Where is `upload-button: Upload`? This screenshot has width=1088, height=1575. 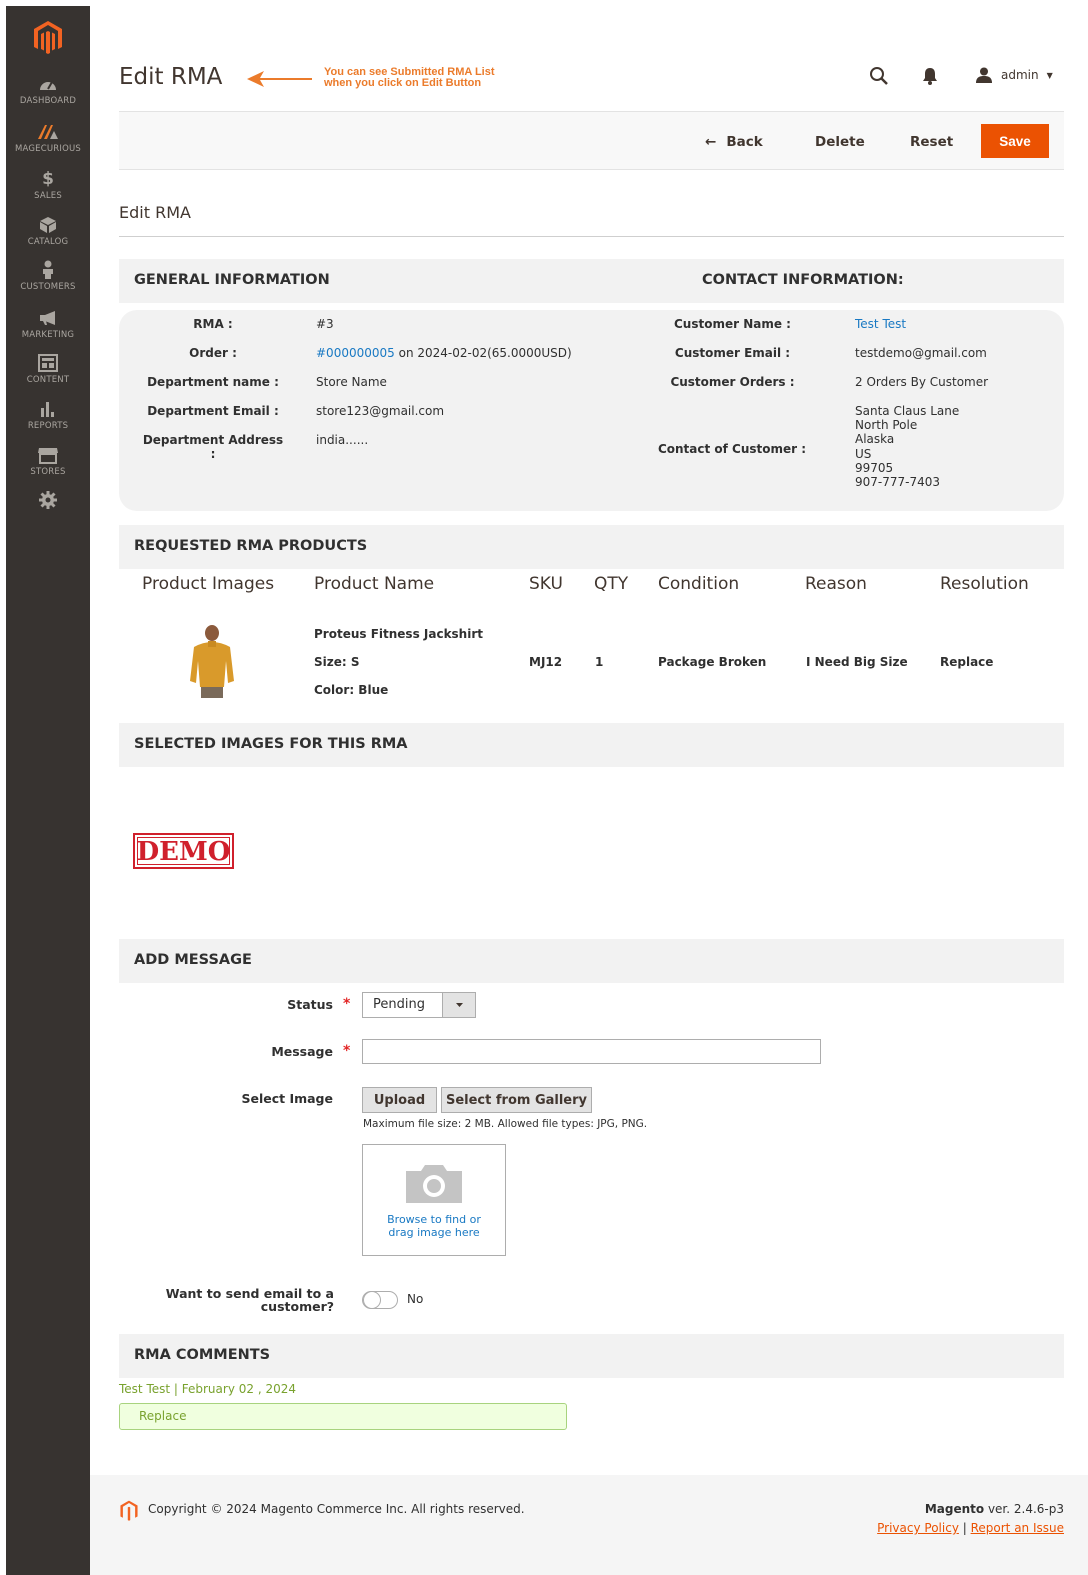 upload-button: Upload is located at coordinates (399, 1100).